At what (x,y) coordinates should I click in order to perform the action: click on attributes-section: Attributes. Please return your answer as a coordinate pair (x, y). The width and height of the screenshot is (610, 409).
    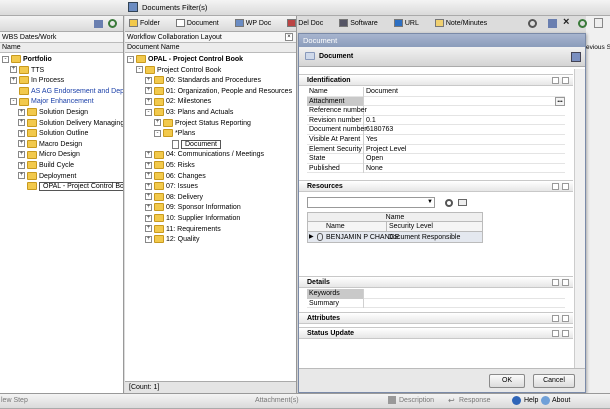
    Looking at the image, I should click on (436, 318).